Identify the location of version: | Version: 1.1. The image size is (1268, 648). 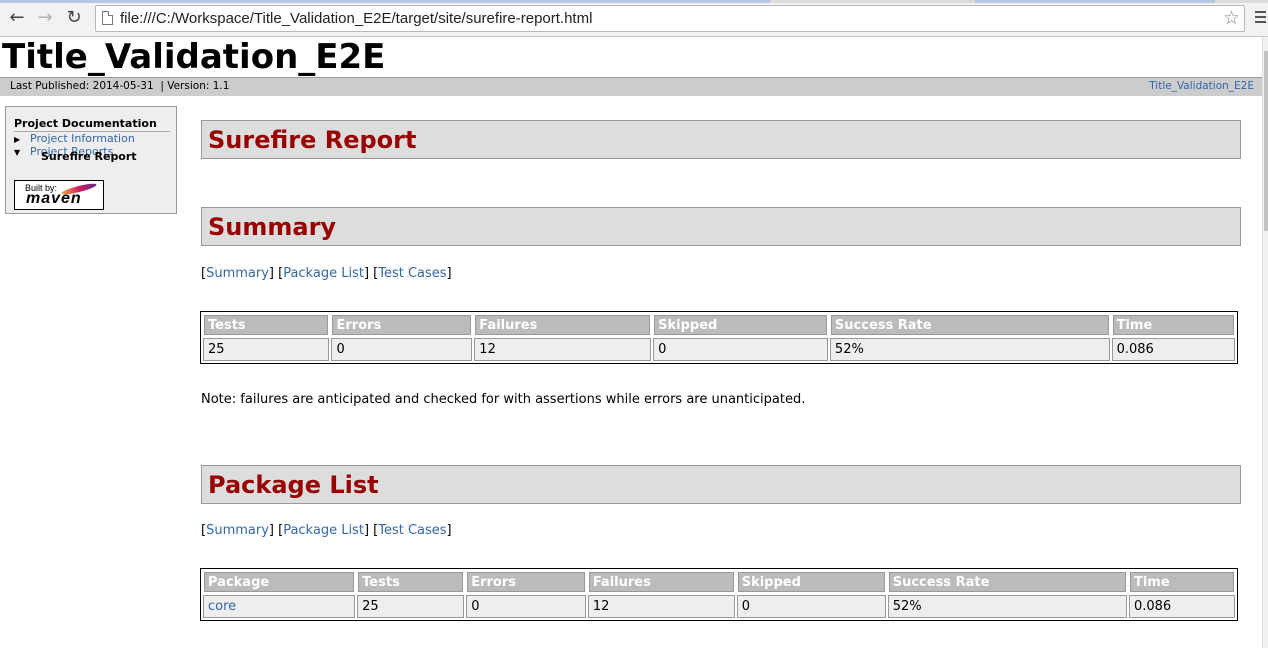
(195, 86).